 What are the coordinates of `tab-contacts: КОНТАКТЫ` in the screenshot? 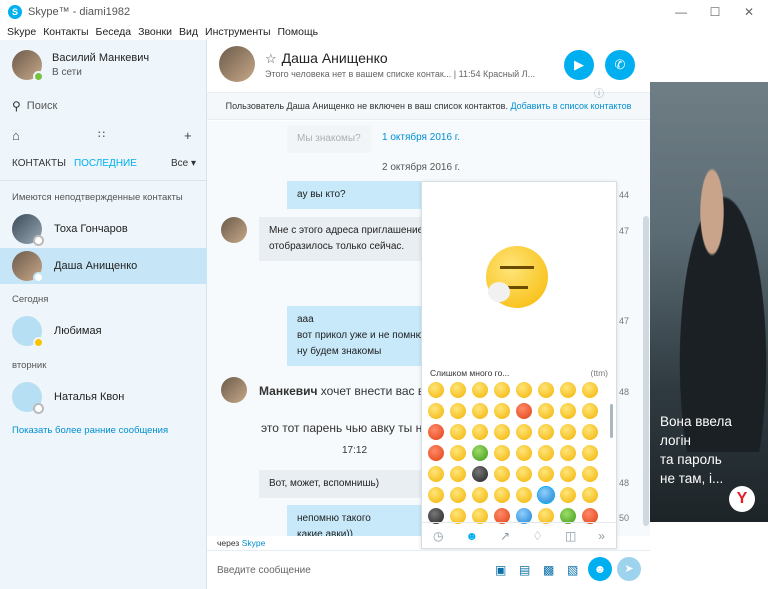 It's located at (39, 163).